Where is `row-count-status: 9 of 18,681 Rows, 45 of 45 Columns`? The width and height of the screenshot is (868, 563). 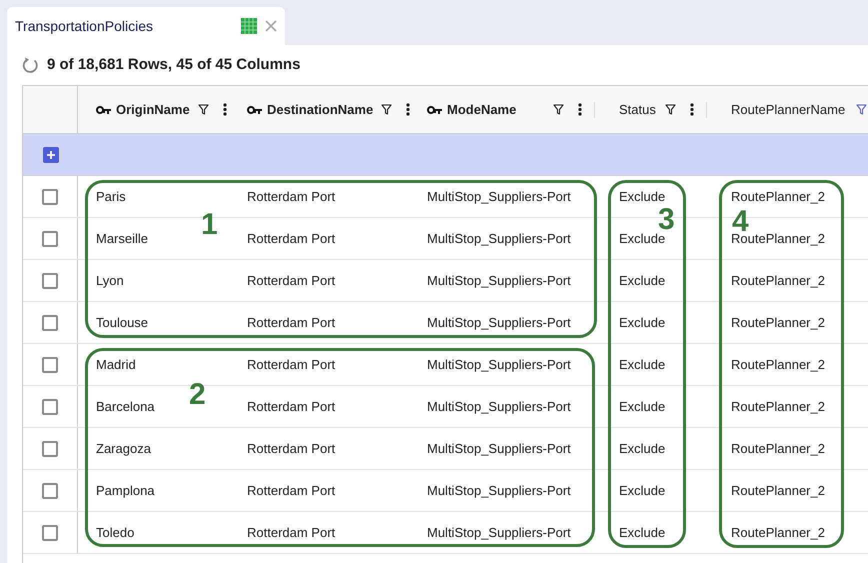
row-count-status: 9 of 18,681 Rows, 45 of 45 Columns is located at coordinates (173, 64).